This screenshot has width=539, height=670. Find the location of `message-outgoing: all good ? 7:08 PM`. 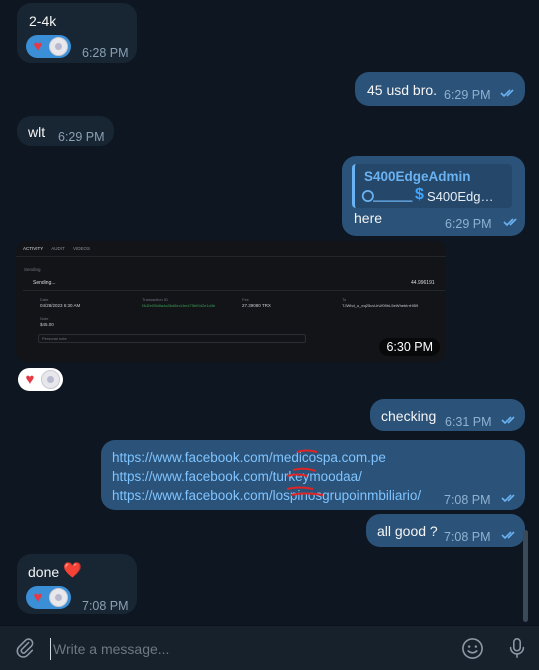

message-outgoing: all good ? 7:08 PM is located at coordinates (445, 530).